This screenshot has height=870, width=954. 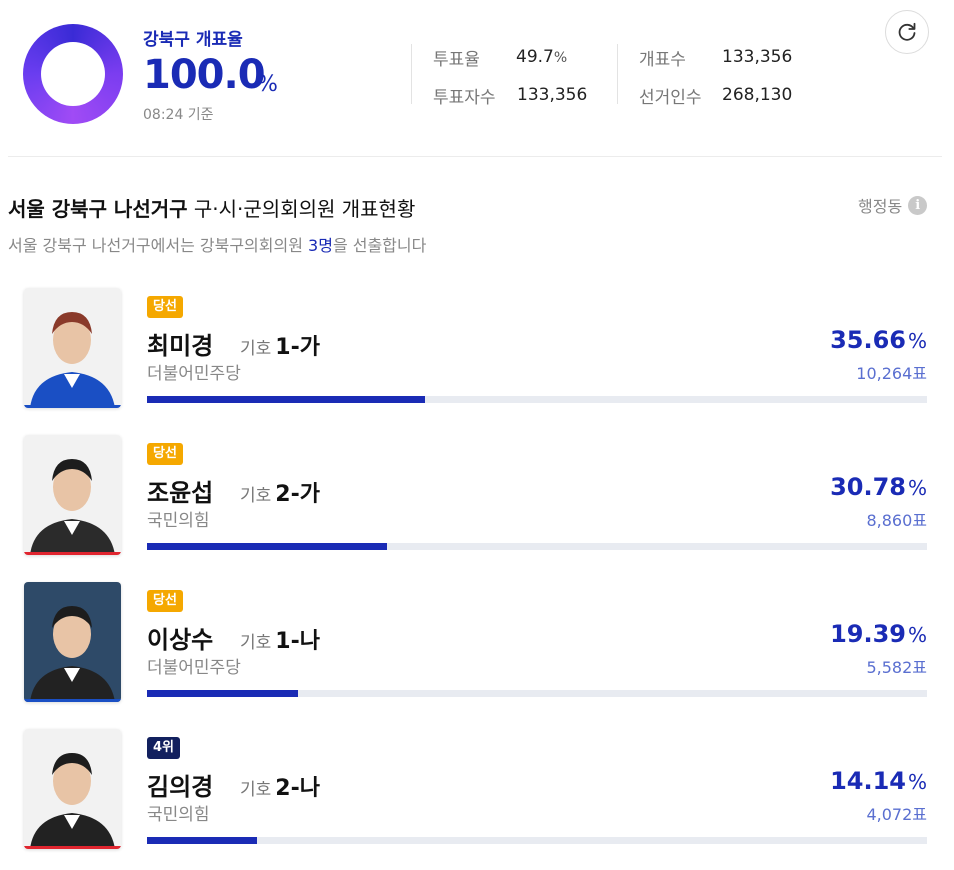 What do you see at coordinates (757, 95) in the screenshot?
I see `electorate-value: 268,130` at bounding box center [757, 95].